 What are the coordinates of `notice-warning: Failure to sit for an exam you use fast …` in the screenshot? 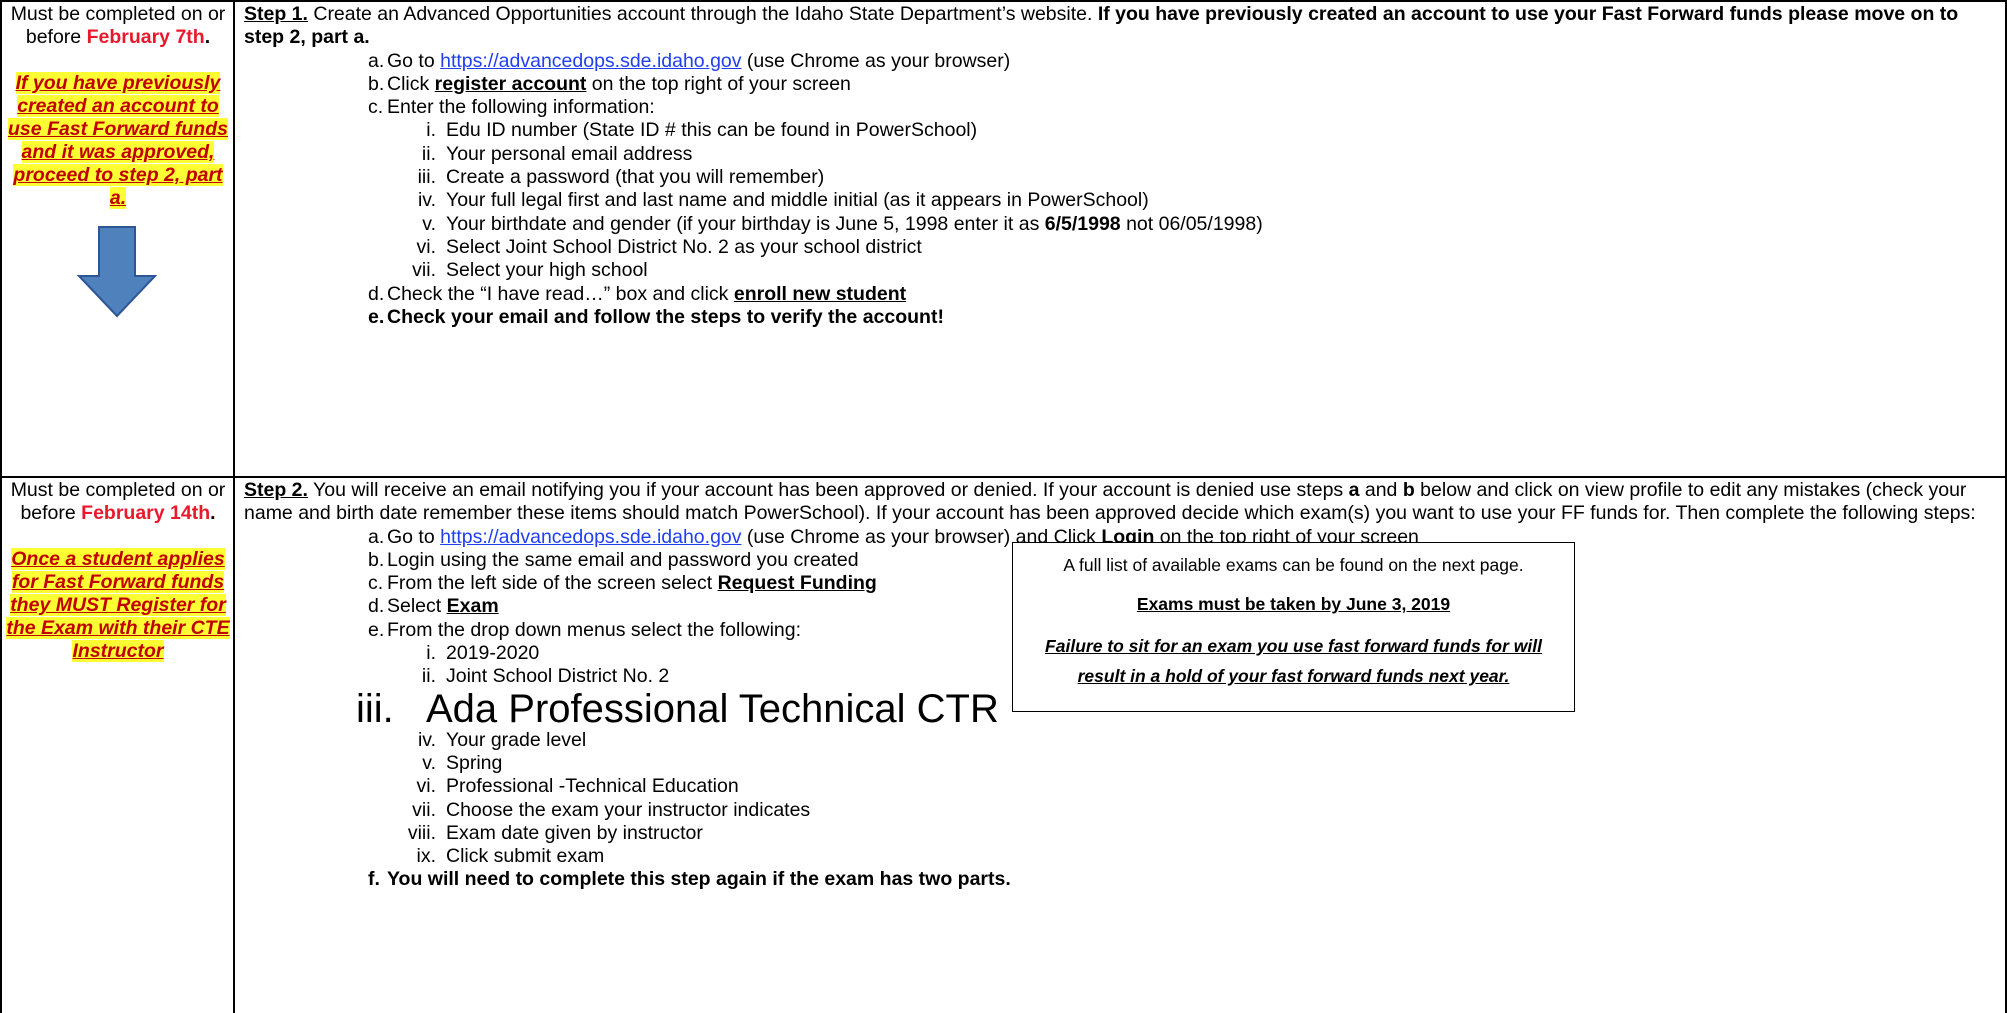 It's located at (1293, 661).